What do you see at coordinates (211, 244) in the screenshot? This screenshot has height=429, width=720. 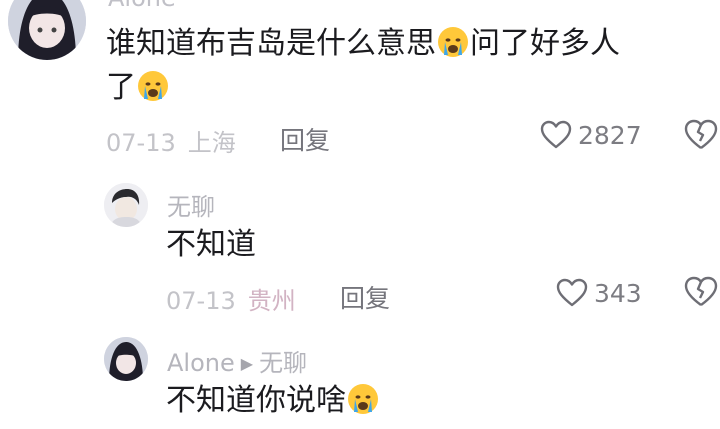 I see `comment-text: 不知道` at bounding box center [211, 244].